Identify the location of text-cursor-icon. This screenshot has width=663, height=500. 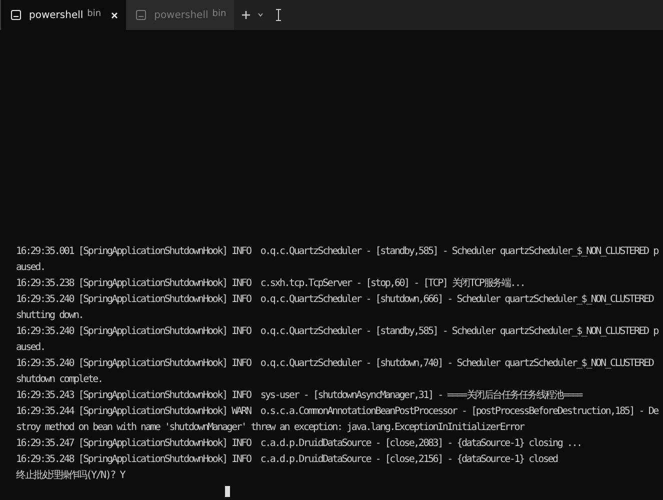
(278, 15).